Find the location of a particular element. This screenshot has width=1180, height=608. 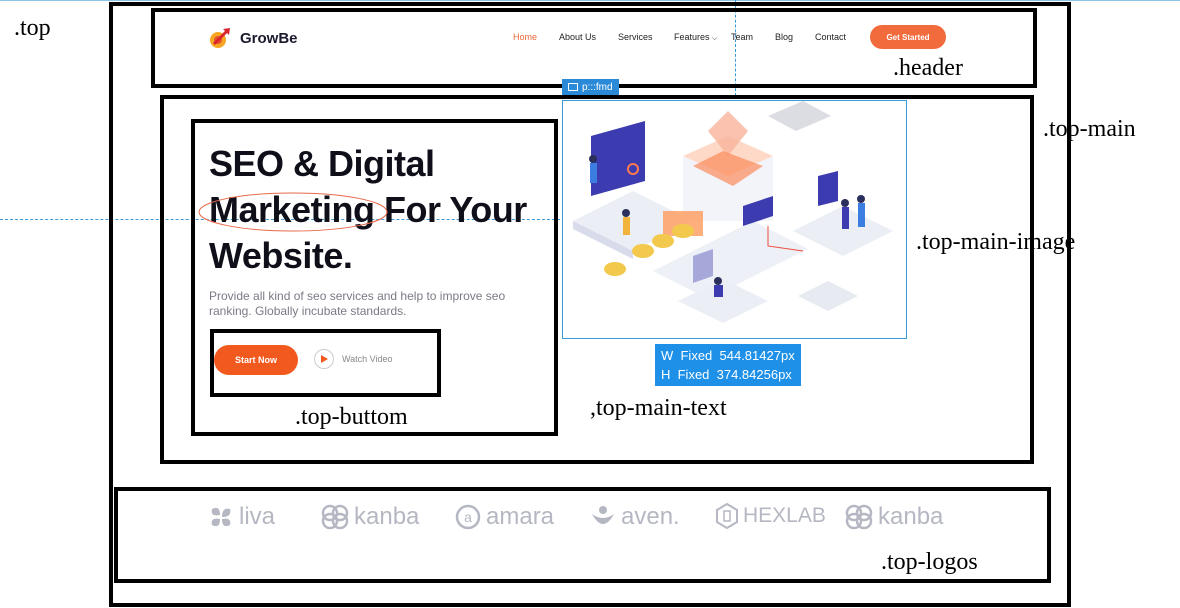

annotation-top-main-image: .top-main-image is located at coordinates (996, 242).